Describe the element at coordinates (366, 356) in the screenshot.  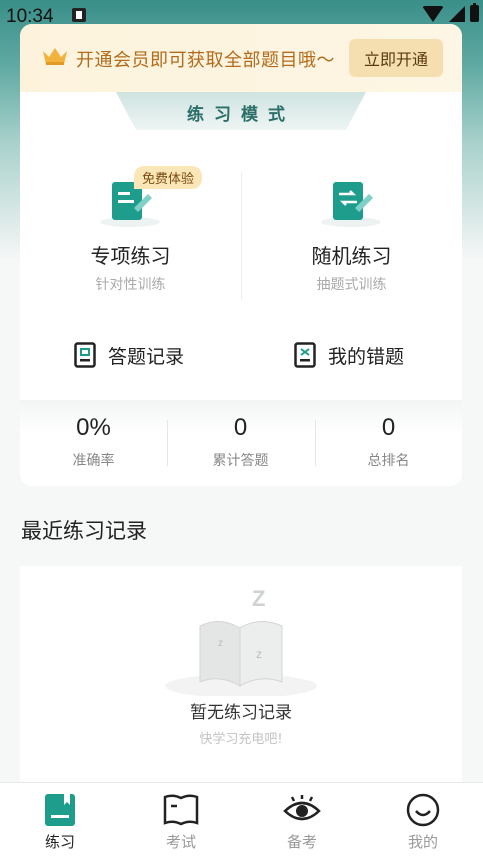
I see `wrong-questions-label: 我的错题` at that location.